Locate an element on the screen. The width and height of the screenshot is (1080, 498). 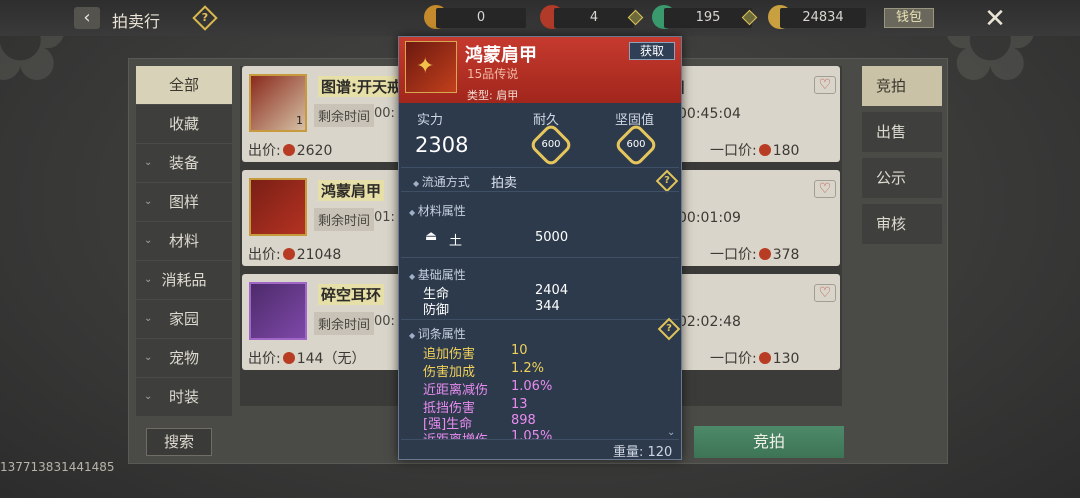
category-sidebar: 全部 收藏 ⌄ 装备 ⌄ 图样 ⌄ 材料 ⌄ 消耗品 ⌄ 家园 ⌄ 宠物 ⌄ 时装 is located at coordinates (184, 241).